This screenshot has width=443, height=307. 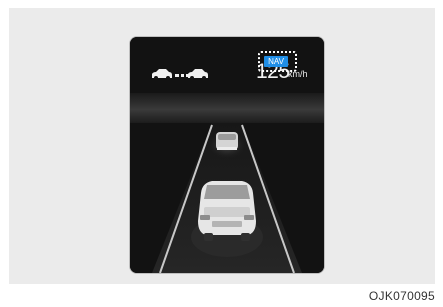 I want to click on smart-cruise-status-row: 125 km/h NAV, so click(x=227, y=73).